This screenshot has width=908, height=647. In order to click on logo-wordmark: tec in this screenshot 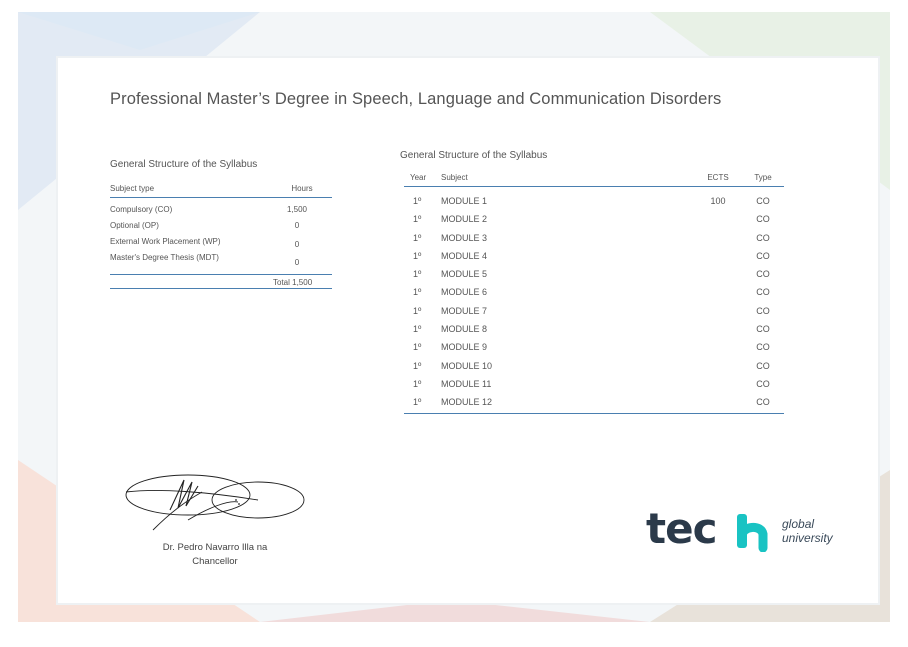, I will do `click(681, 528)`.